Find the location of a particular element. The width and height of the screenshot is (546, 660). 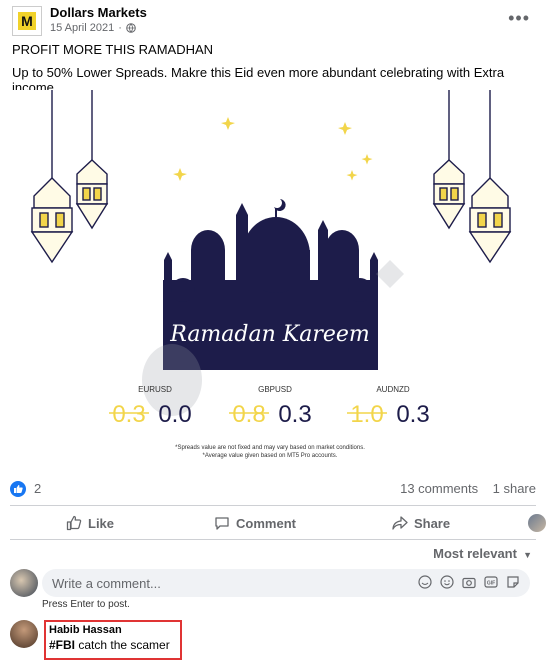

share-icon is located at coordinates (400, 523).